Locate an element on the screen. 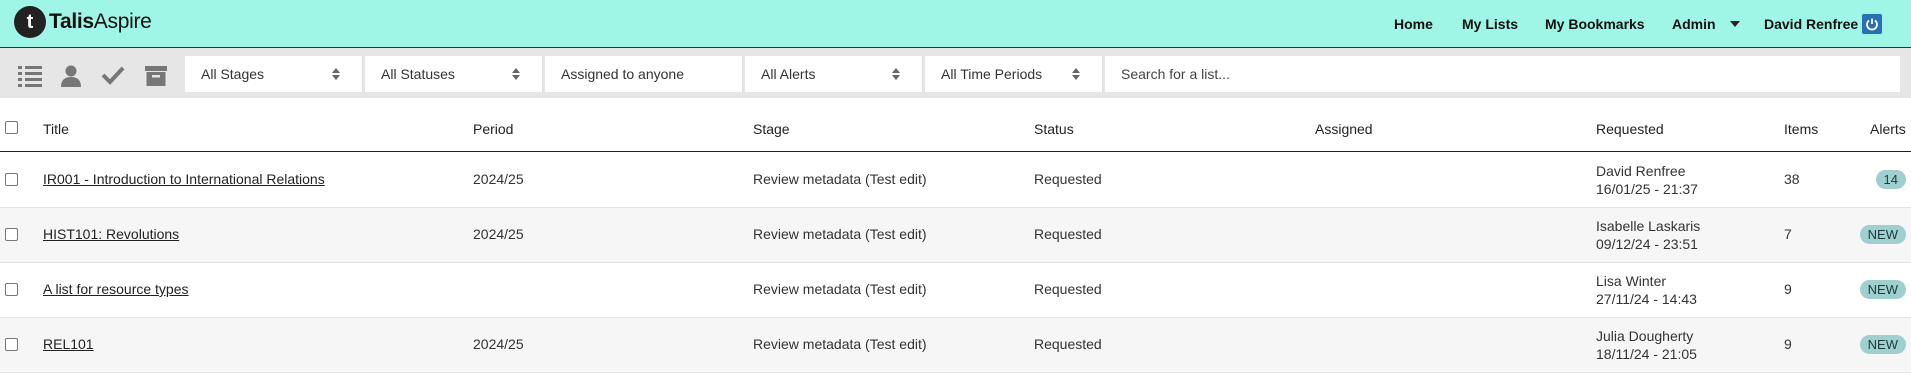 This screenshot has height=375, width=1911. column-header-requested: Requested is located at coordinates (1630, 129).